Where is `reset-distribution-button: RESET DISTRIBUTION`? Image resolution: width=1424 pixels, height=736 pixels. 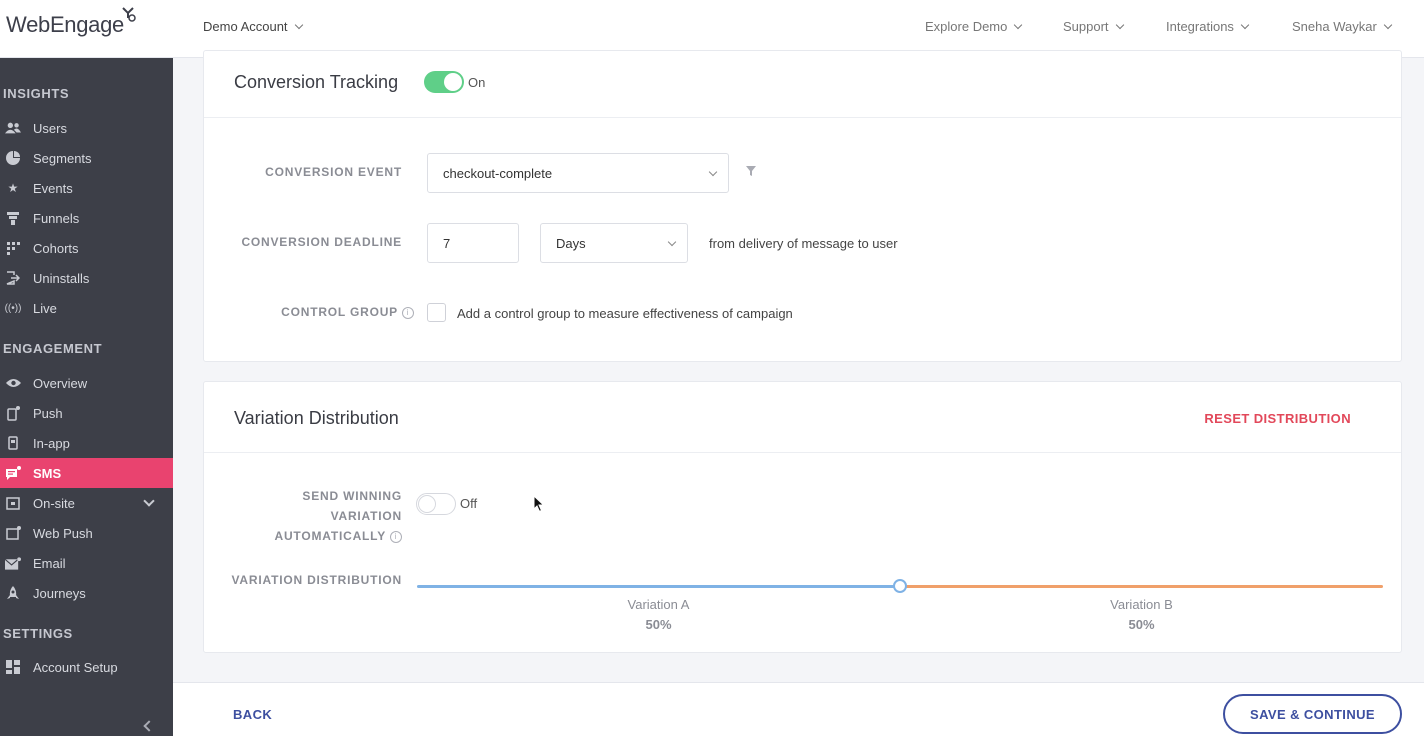 reset-distribution-button: RESET DISTRIBUTION is located at coordinates (1277, 418).